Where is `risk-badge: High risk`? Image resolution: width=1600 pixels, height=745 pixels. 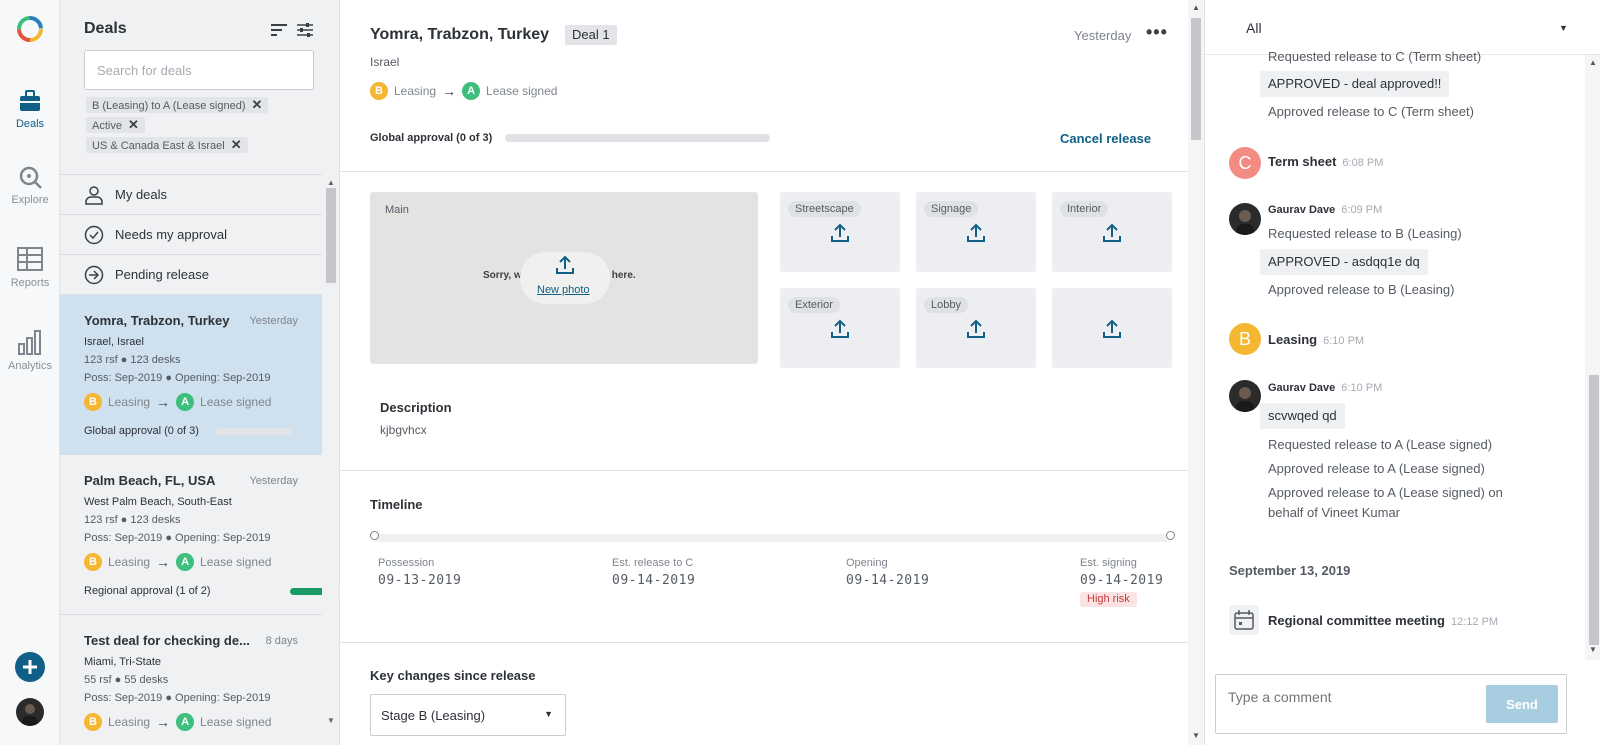 risk-badge: High risk is located at coordinates (1108, 599).